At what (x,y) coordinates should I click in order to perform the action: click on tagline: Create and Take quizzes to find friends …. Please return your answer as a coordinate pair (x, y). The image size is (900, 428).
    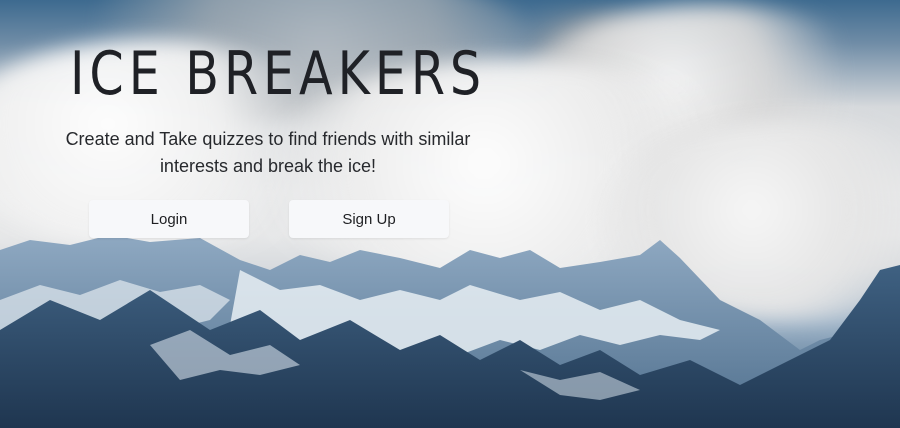
    Looking at the image, I should click on (268, 152).